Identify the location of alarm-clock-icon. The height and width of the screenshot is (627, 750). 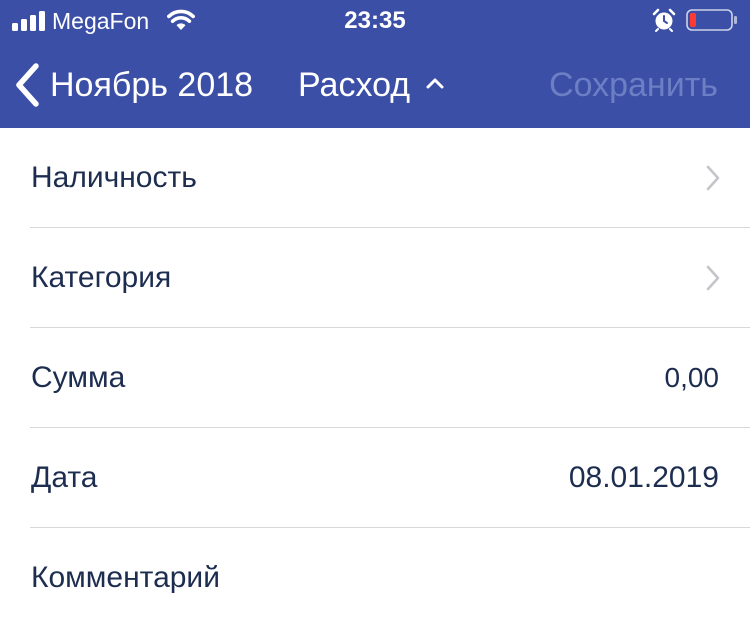
(664, 20).